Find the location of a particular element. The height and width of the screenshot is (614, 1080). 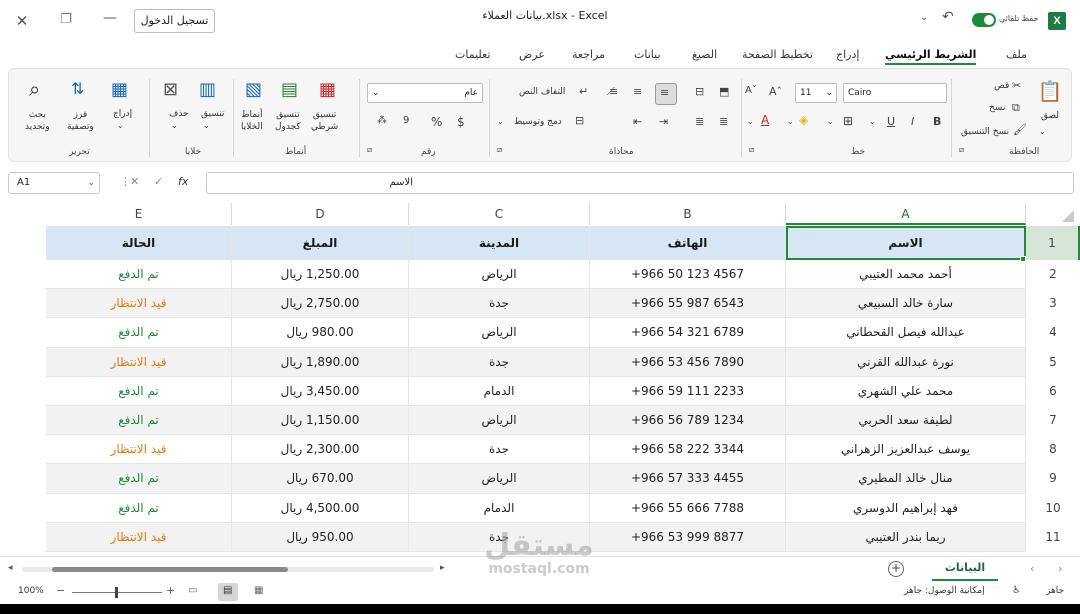

table-cell: فهد إبراهيم الدوسري is located at coordinates (906, 508).